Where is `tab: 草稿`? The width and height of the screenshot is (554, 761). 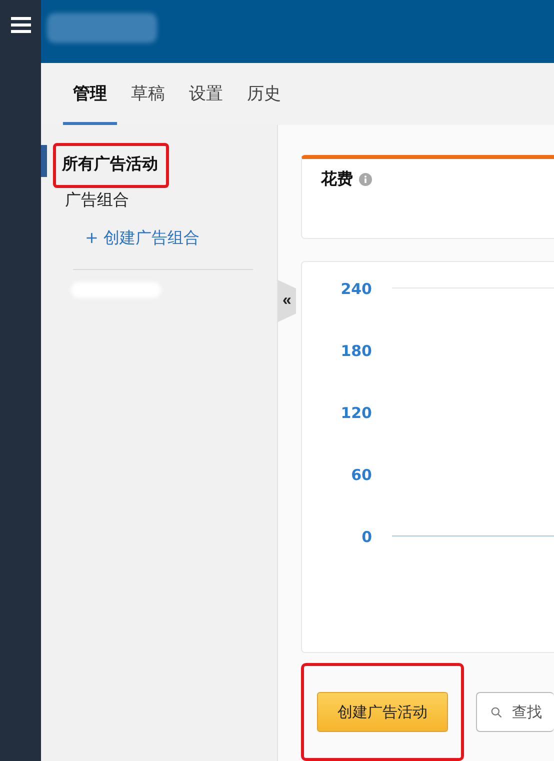
tab: 草稿 is located at coordinates (148, 94).